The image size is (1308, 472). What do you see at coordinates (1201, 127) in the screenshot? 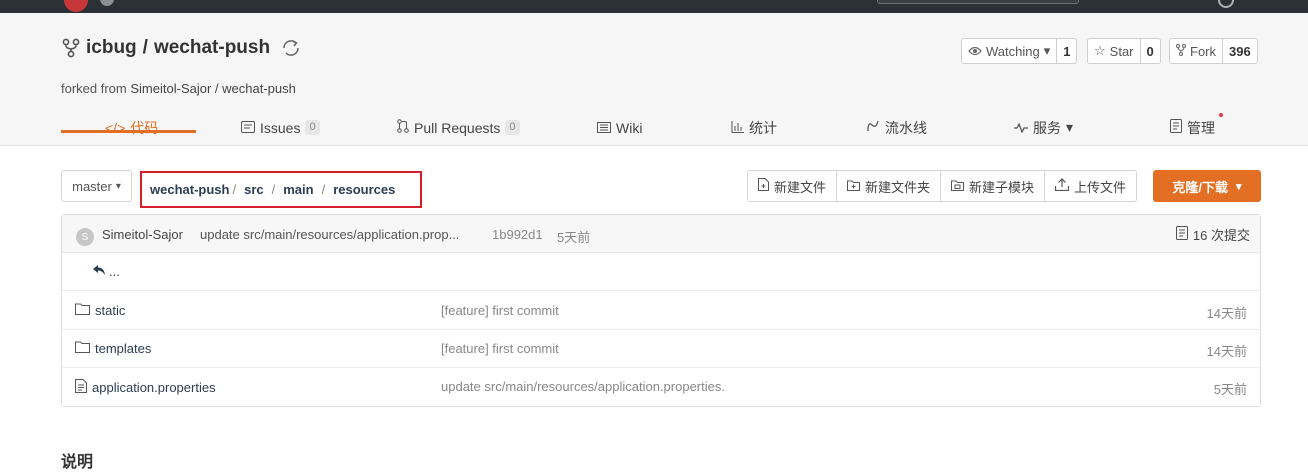
I see `tab-manage-label: 管理` at bounding box center [1201, 127].